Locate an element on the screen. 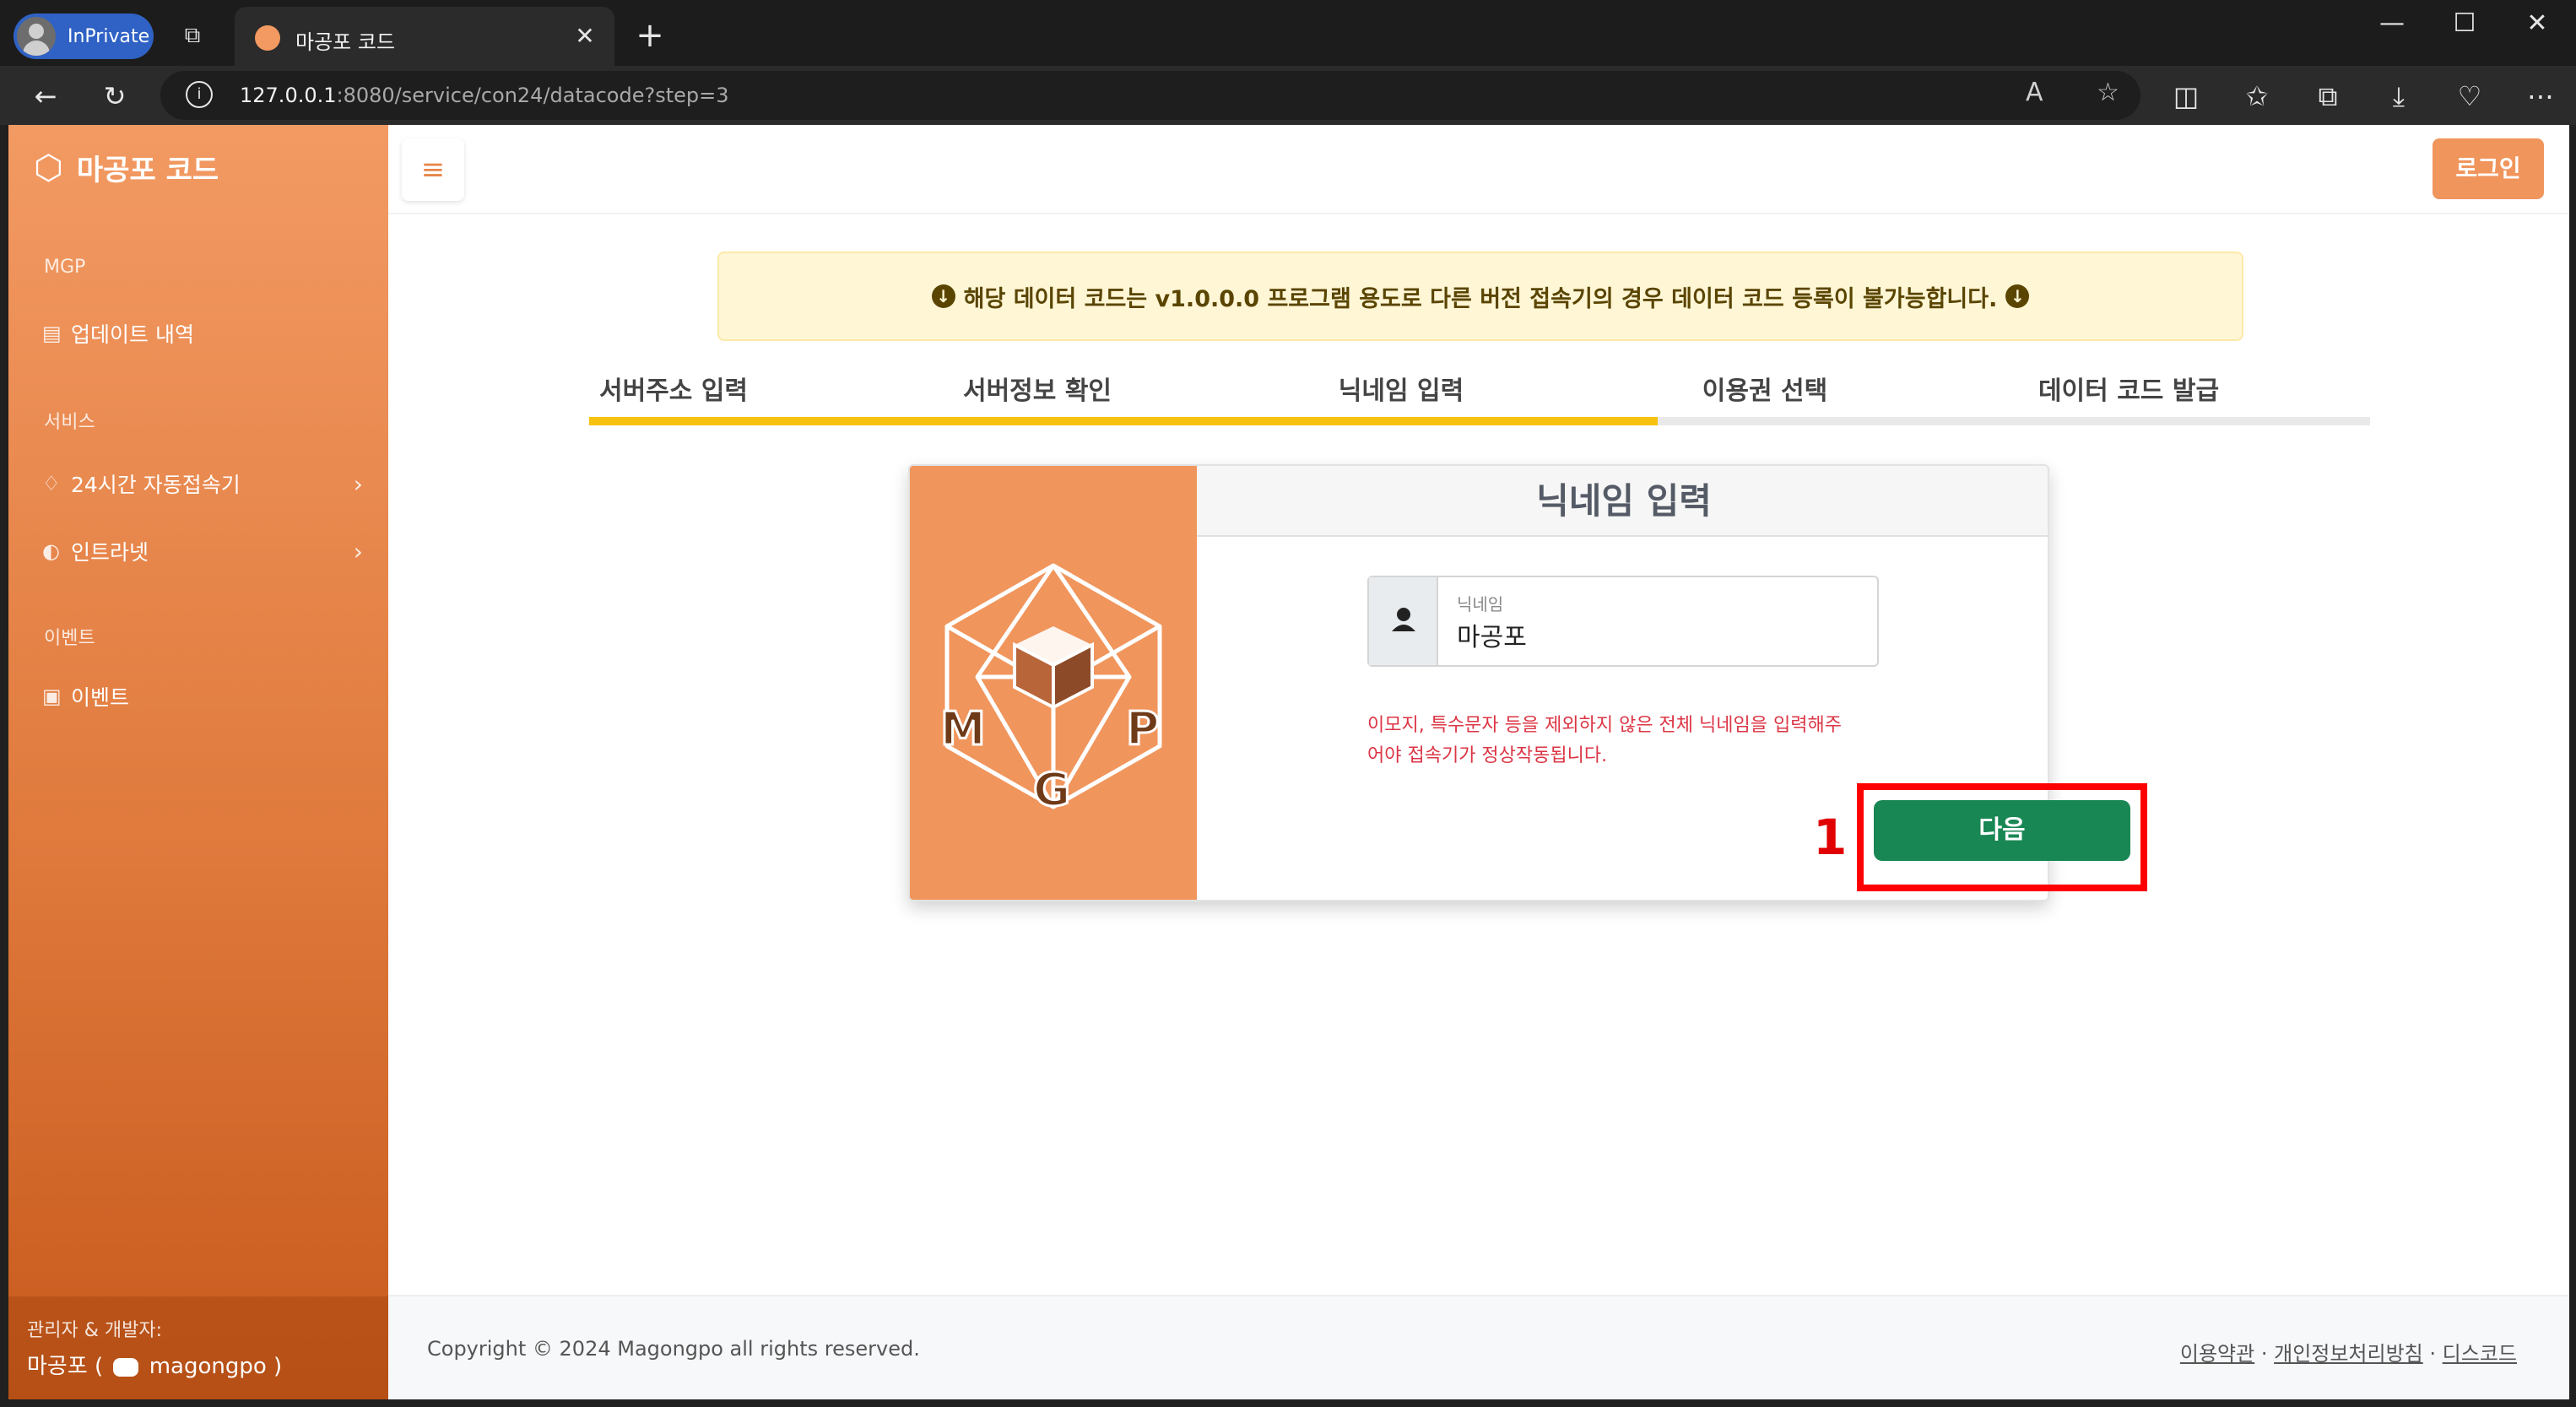 This screenshot has width=2576, height=1407. collections-icon: ⧉ is located at coordinates (2327, 96).